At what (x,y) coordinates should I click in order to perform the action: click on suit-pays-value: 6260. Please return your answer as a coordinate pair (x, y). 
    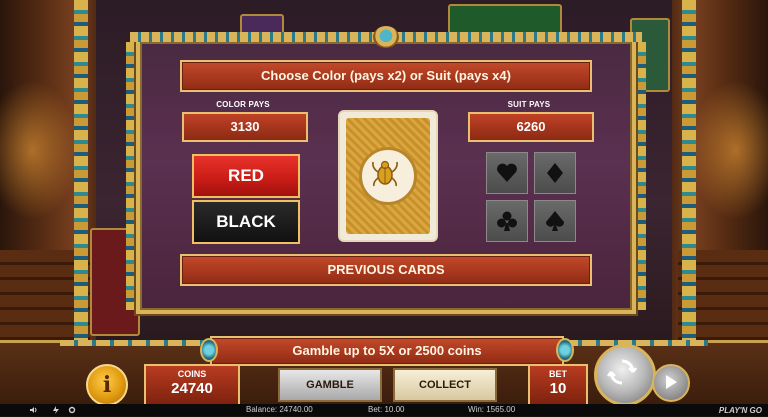
    Looking at the image, I should click on (531, 127).